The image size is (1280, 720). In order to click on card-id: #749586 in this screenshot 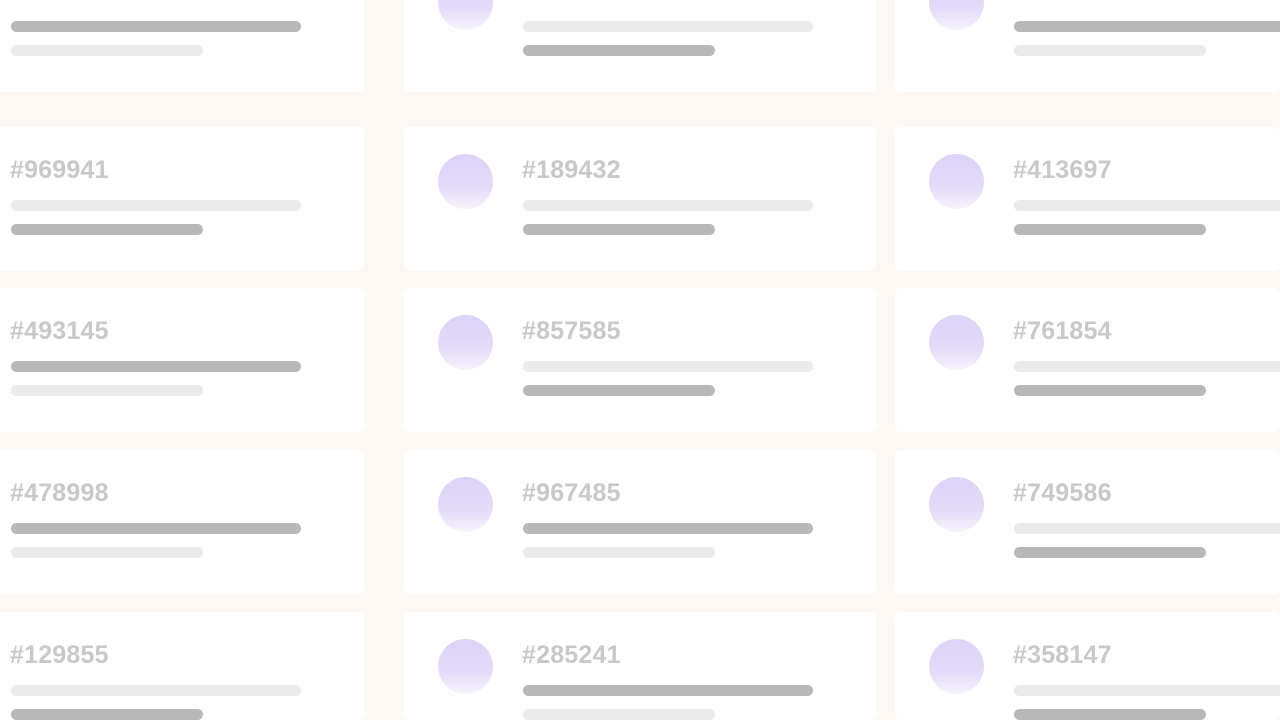, I will do `click(1062, 493)`.